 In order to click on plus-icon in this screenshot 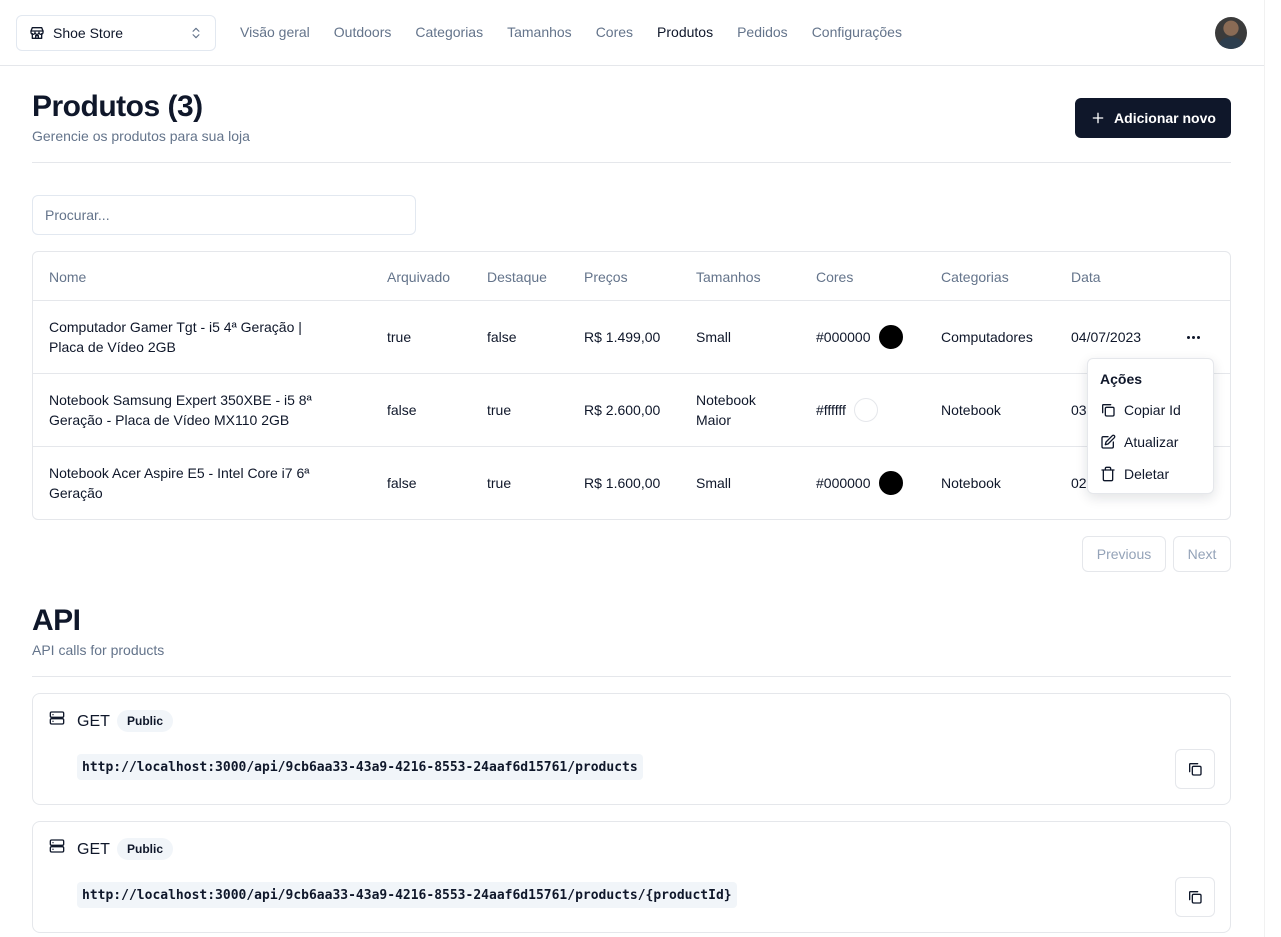, I will do `click(1098, 118)`.